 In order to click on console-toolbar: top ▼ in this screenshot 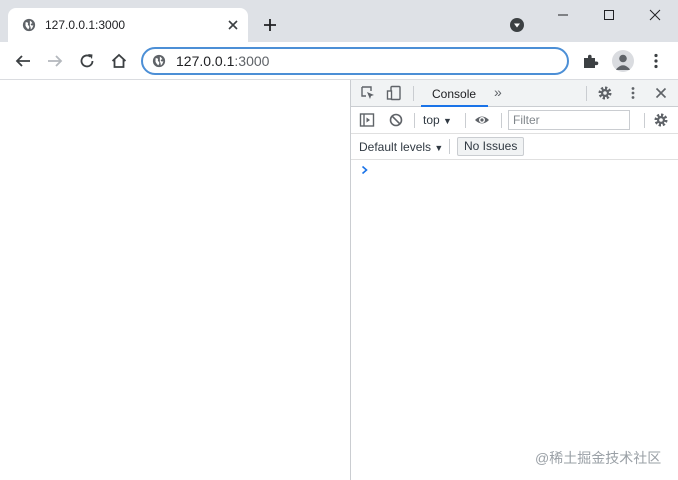, I will do `click(514, 120)`.